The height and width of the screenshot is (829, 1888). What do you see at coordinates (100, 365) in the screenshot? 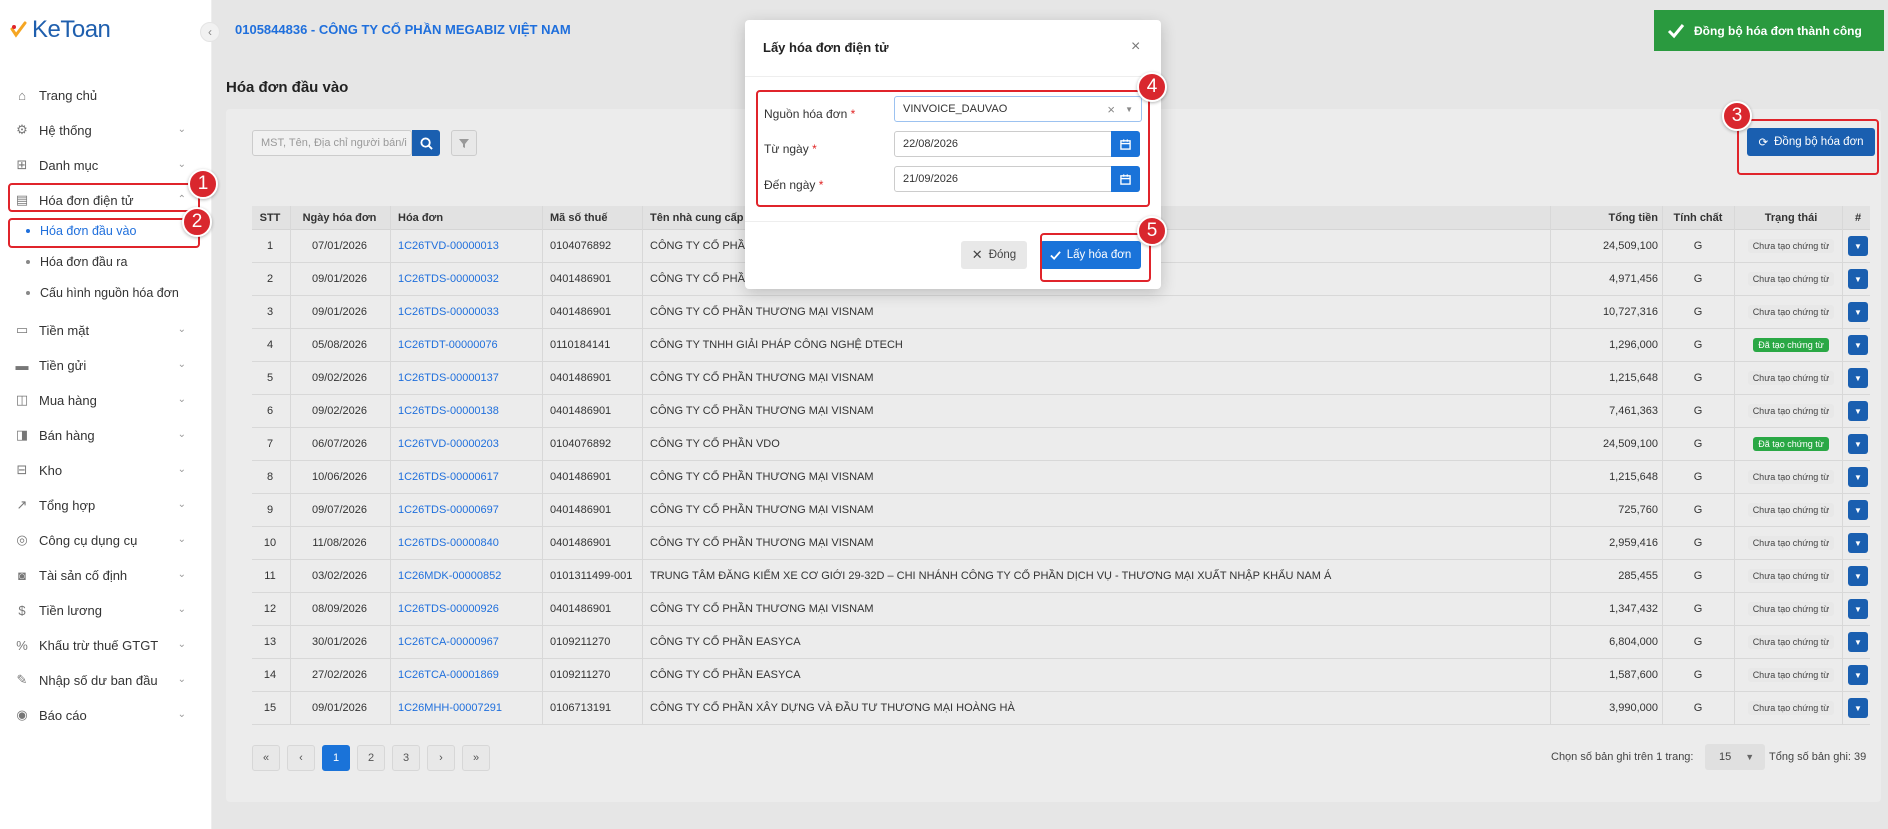
I see `sidebar-item: ▬ Tiền gửi ⌄` at bounding box center [100, 365].